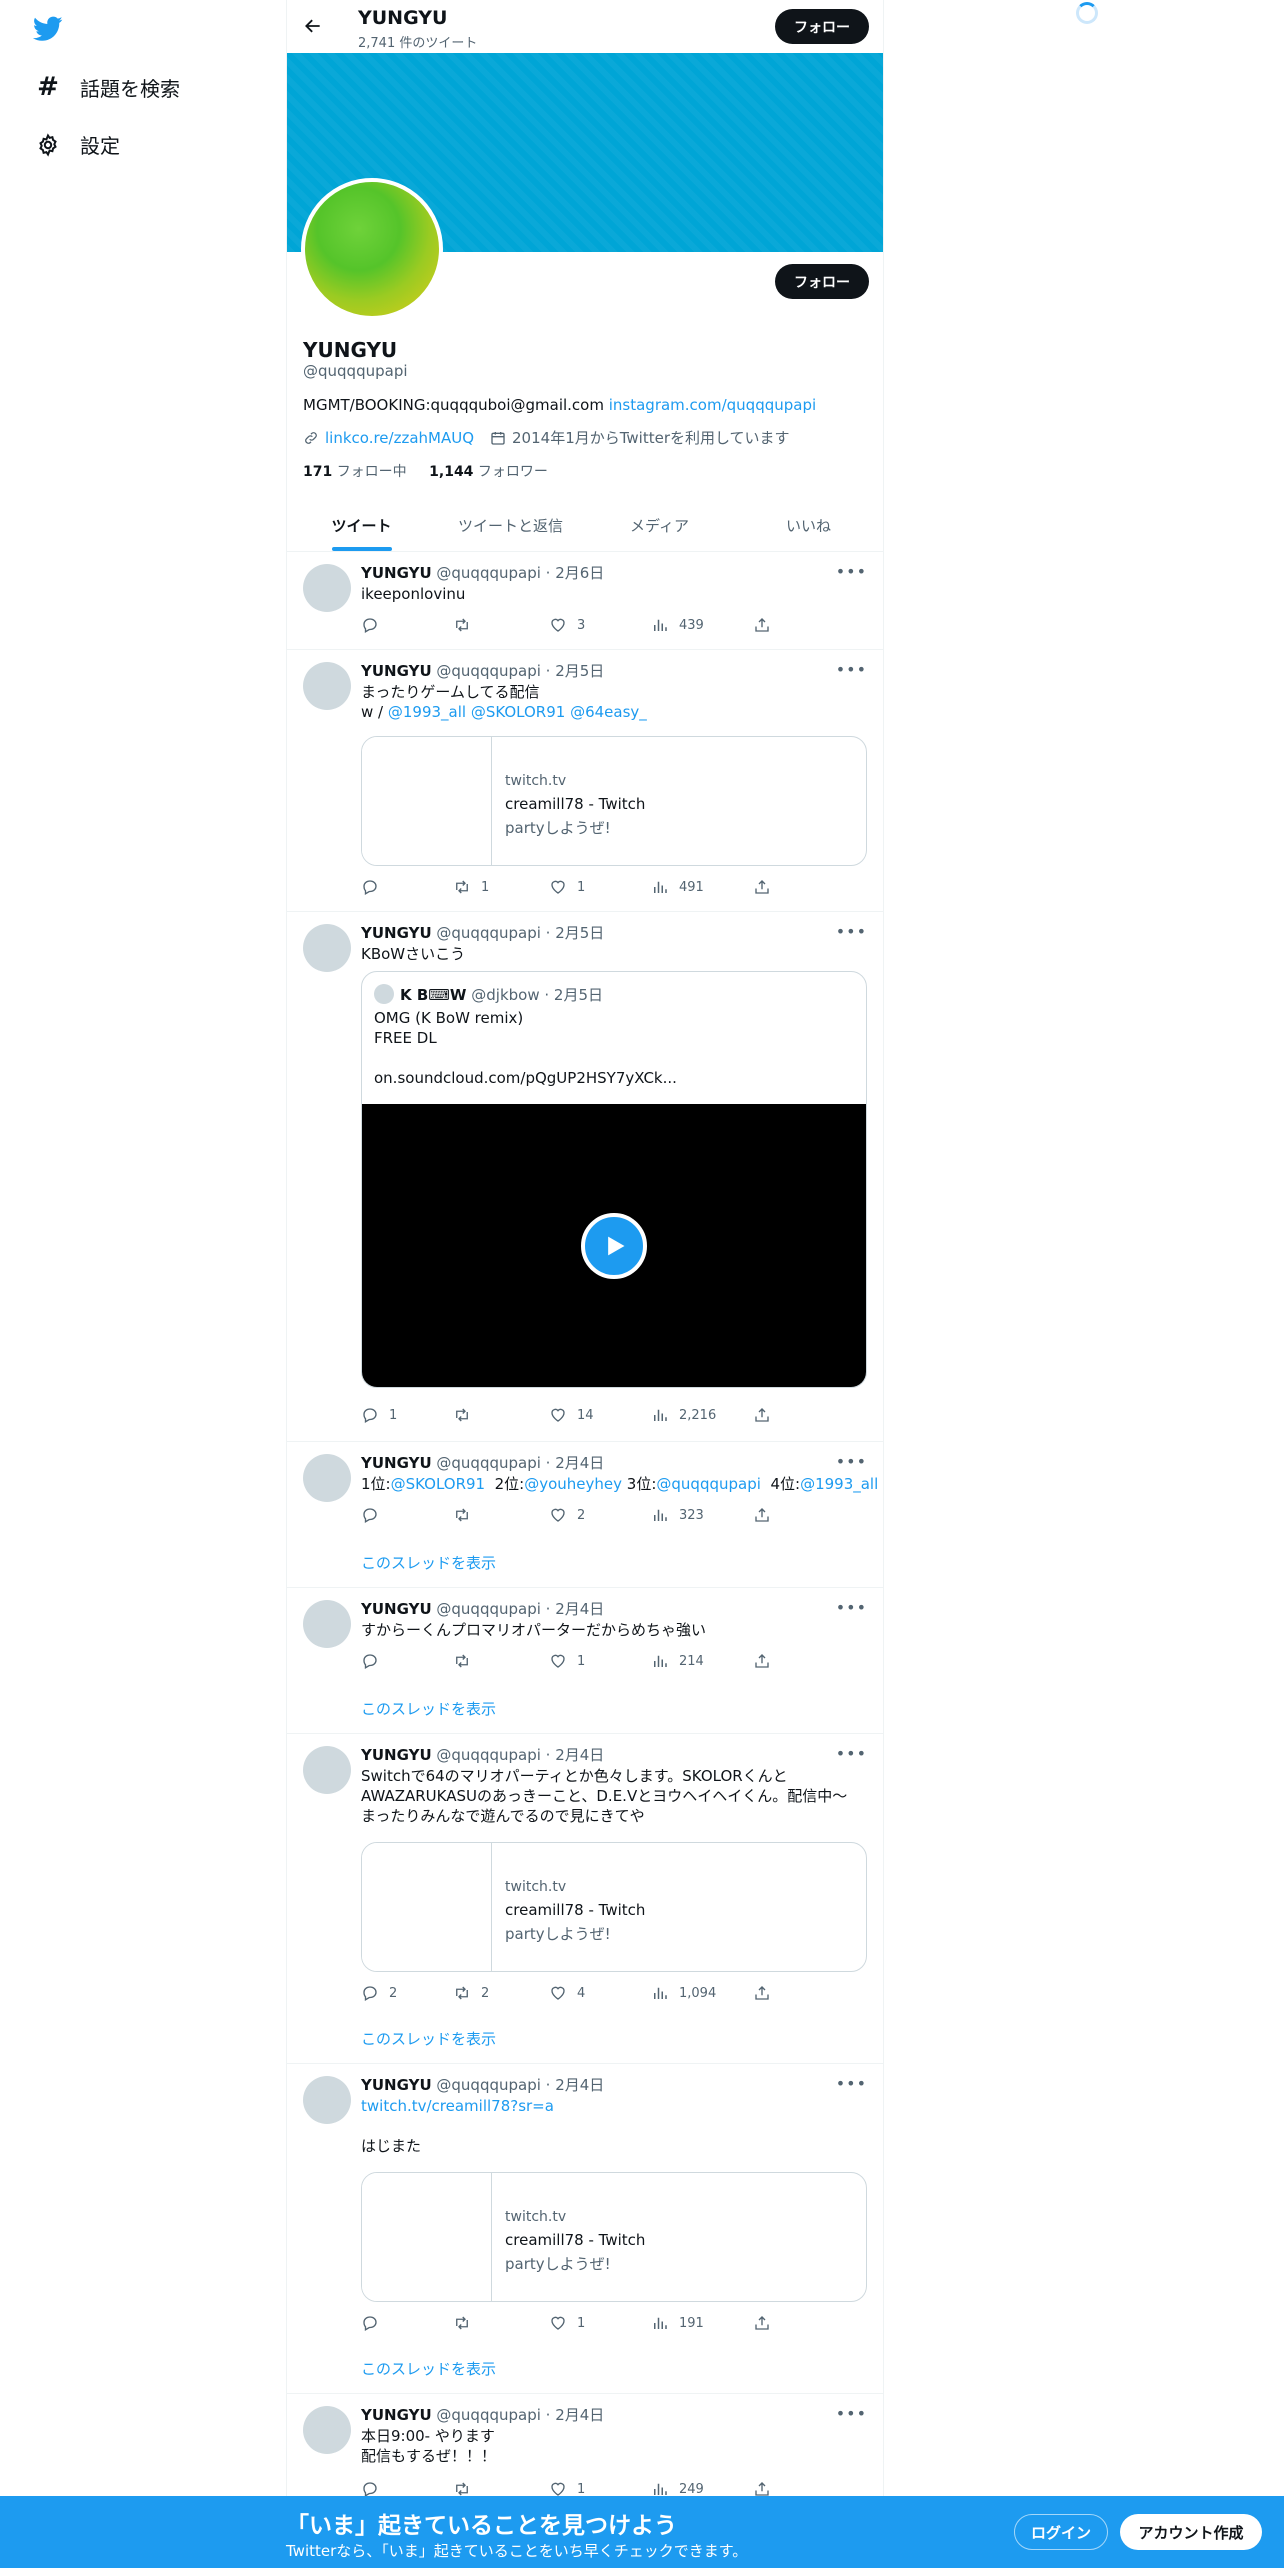  I want to click on like-button: 14, so click(571, 1415).